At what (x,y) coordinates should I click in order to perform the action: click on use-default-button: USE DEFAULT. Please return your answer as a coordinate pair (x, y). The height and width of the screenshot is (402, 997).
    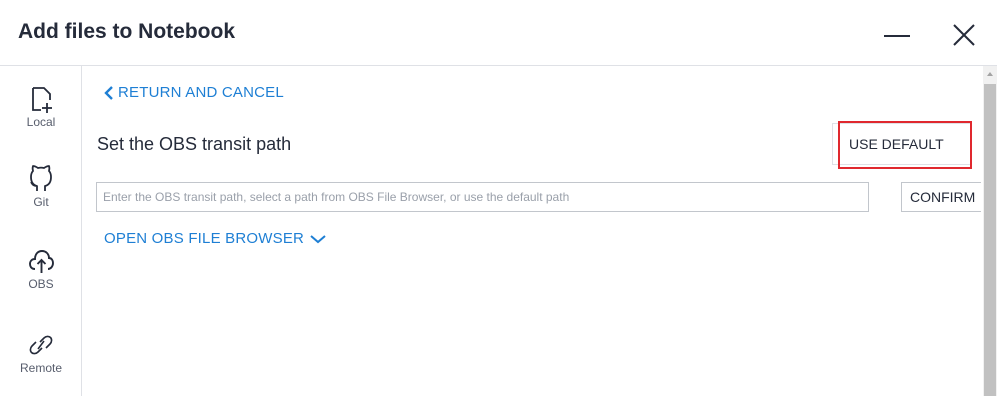
    Looking at the image, I should click on (902, 144).